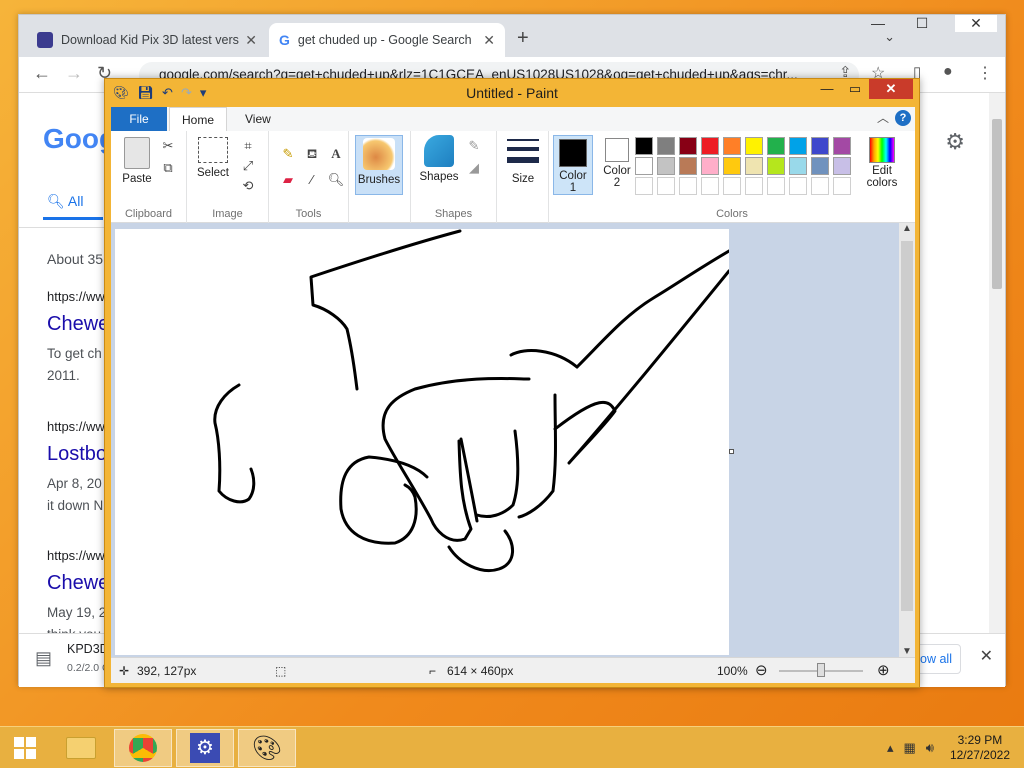 Image resolution: width=1024 pixels, height=768 pixels. I want to click on result-title: Lostbo, so click(77, 454).